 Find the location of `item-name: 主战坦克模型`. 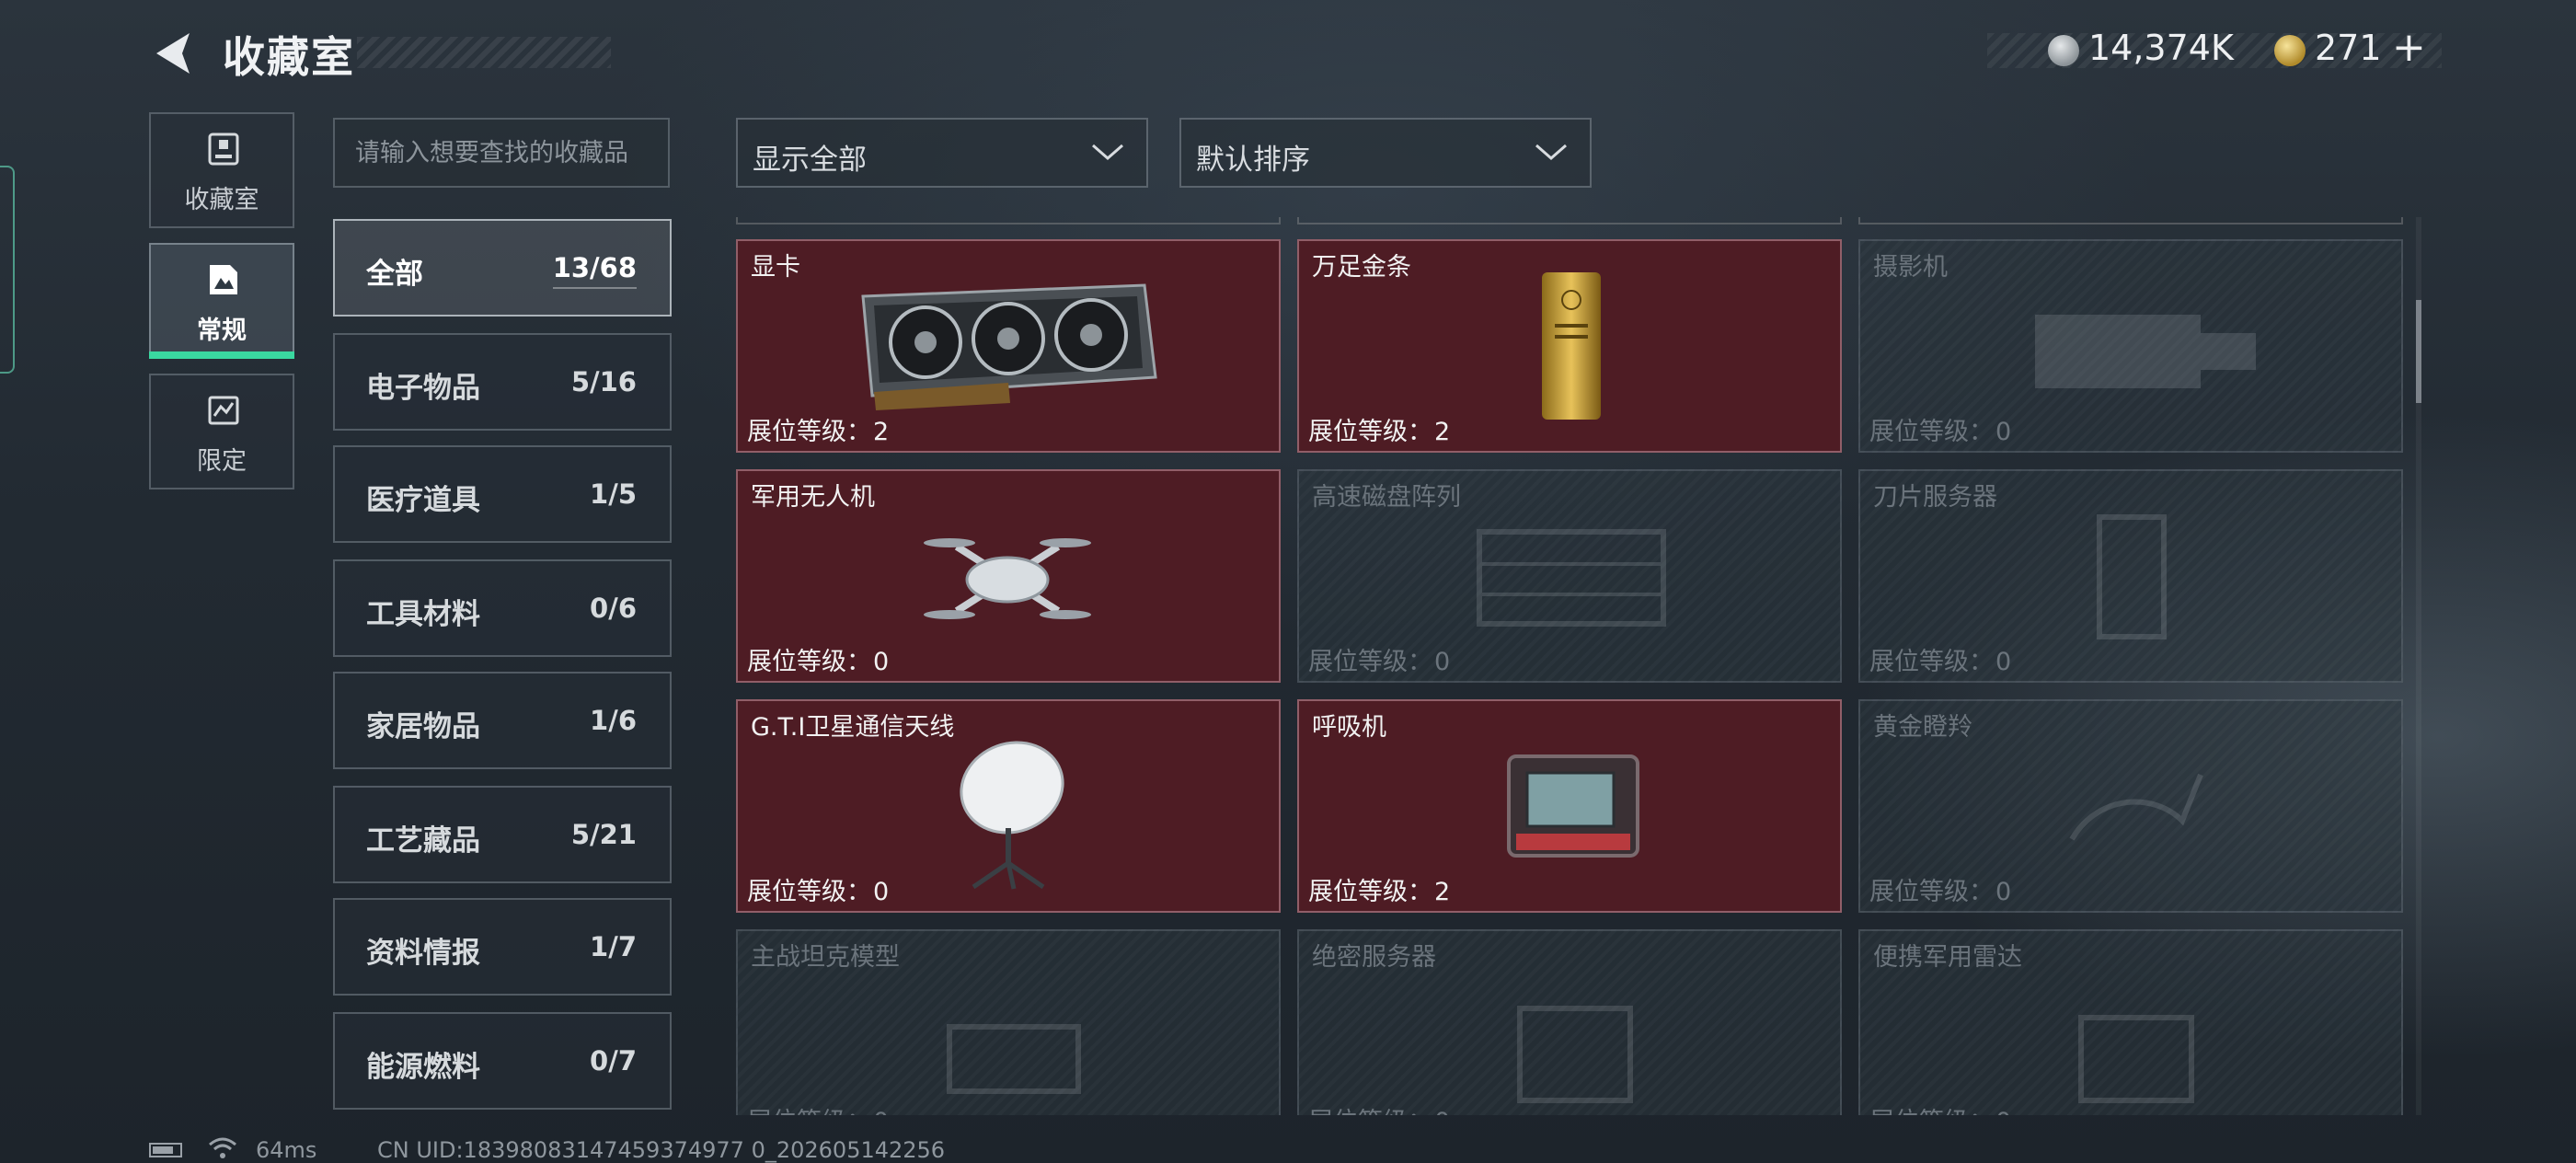

item-name: 主战坦克模型 is located at coordinates (825, 958).